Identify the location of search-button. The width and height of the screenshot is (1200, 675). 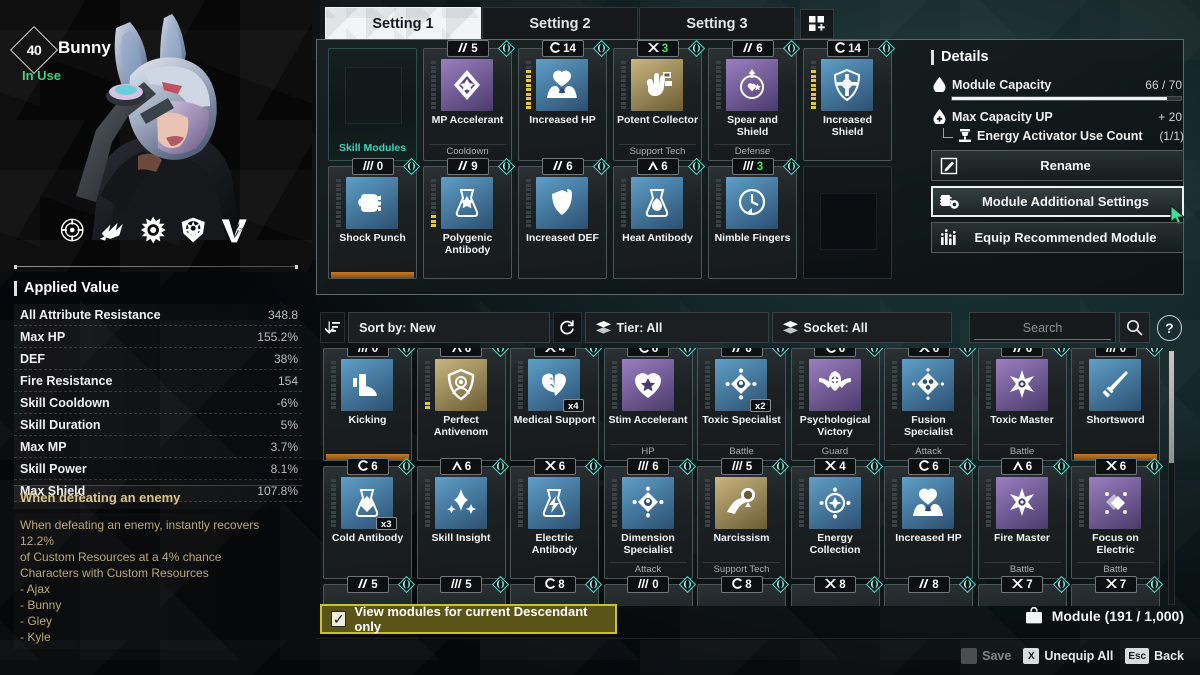
(1134, 327).